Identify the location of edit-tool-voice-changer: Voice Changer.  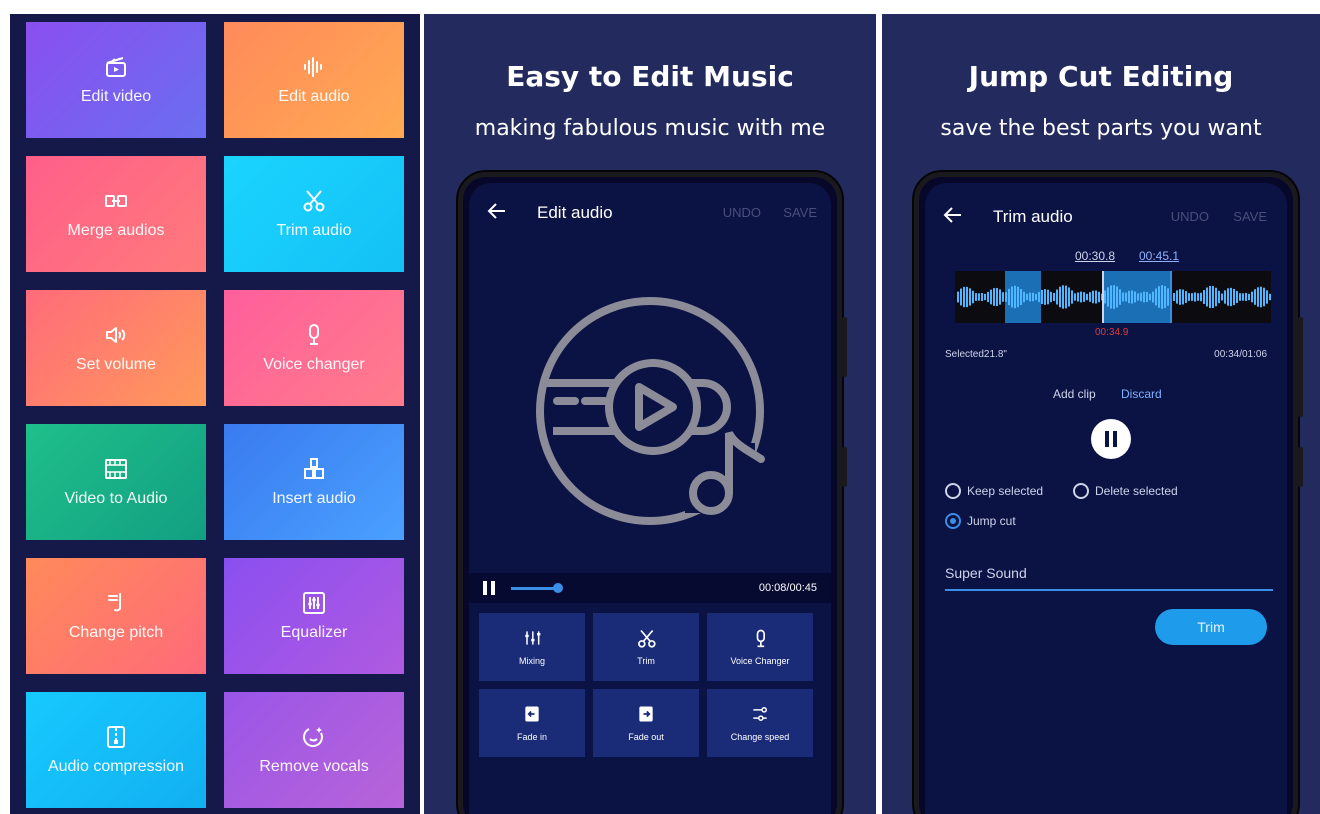
(760, 647).